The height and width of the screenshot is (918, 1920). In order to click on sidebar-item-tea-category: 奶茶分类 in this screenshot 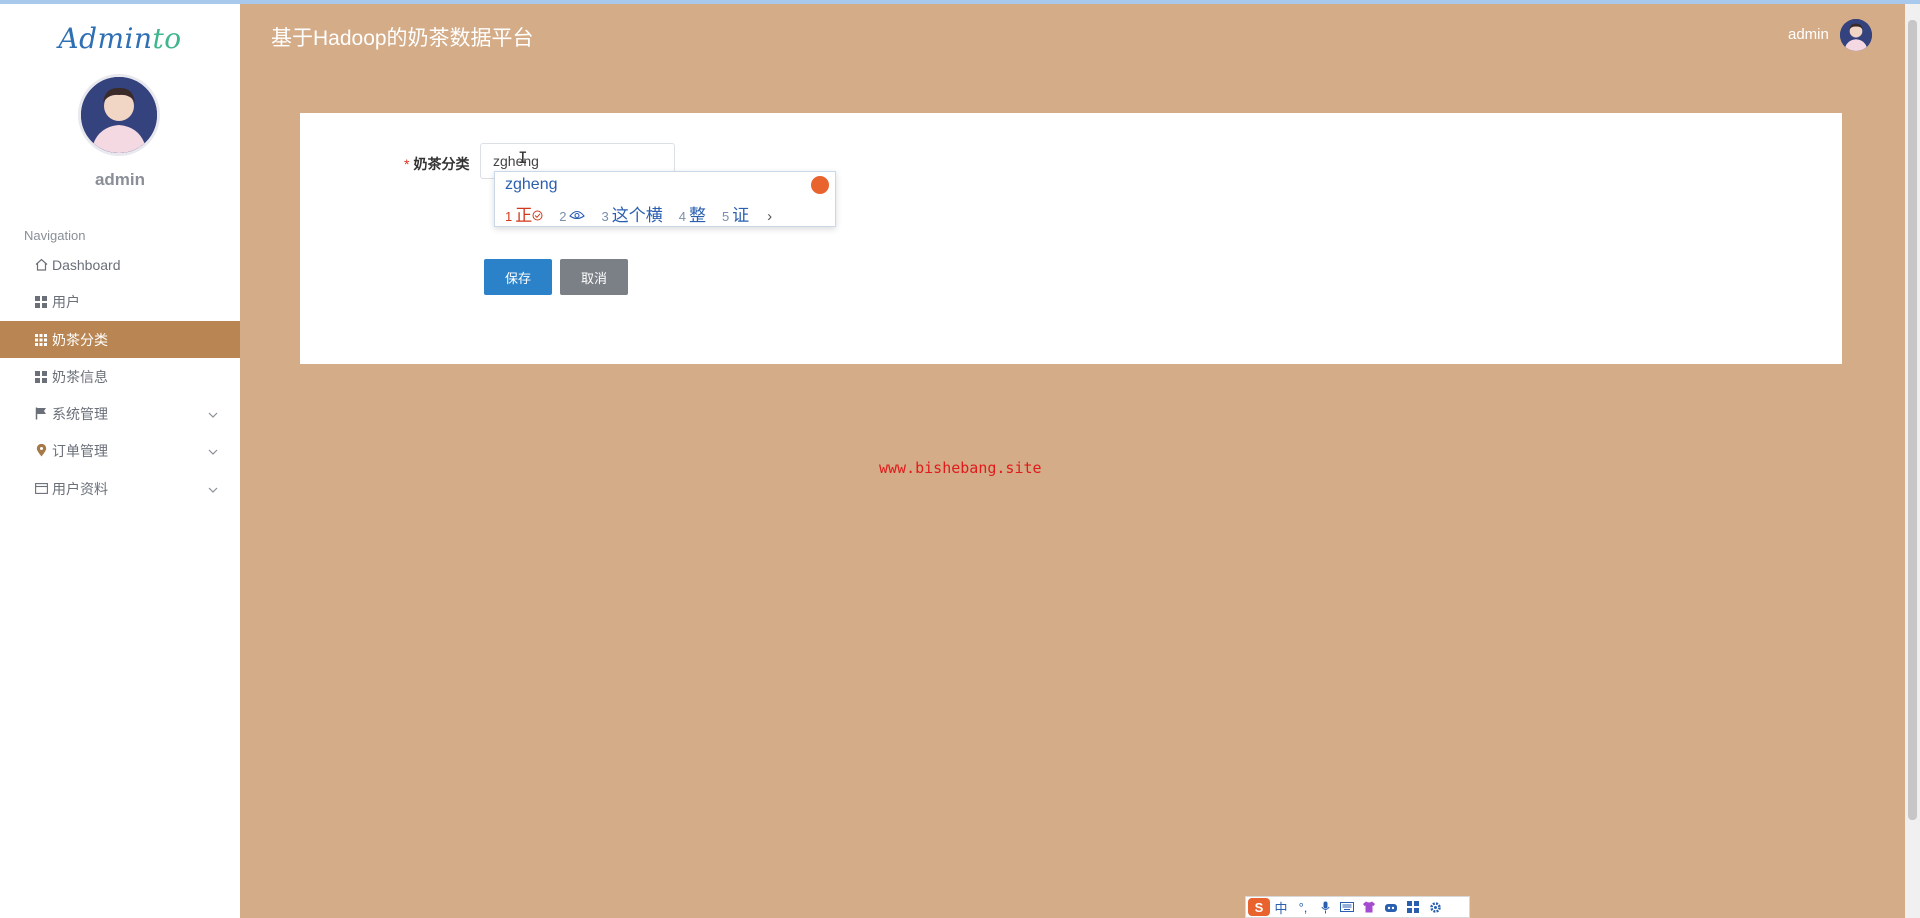, I will do `click(120, 339)`.